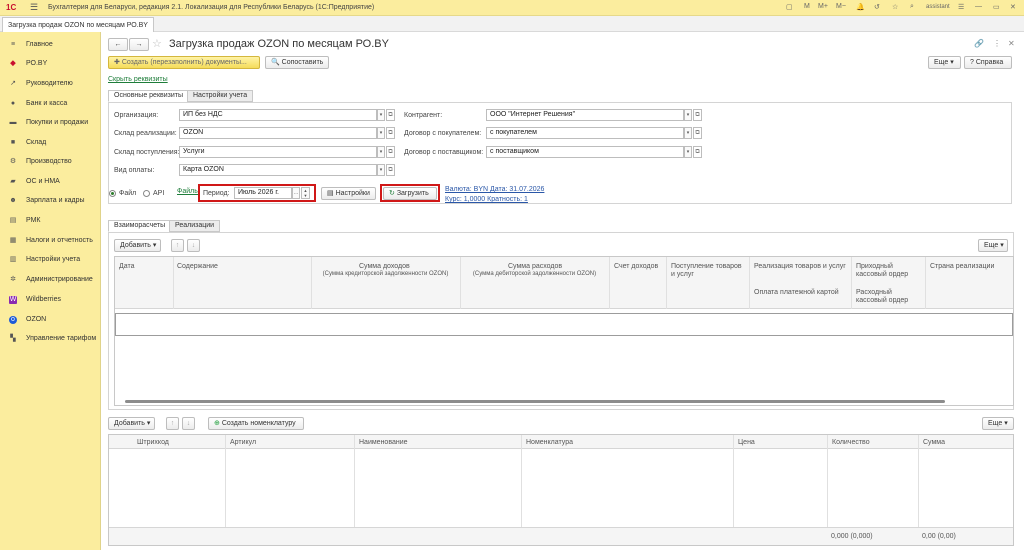 The height and width of the screenshot is (550, 1024). I want to click on payment-type-open-icon: ⧉, so click(390, 170).